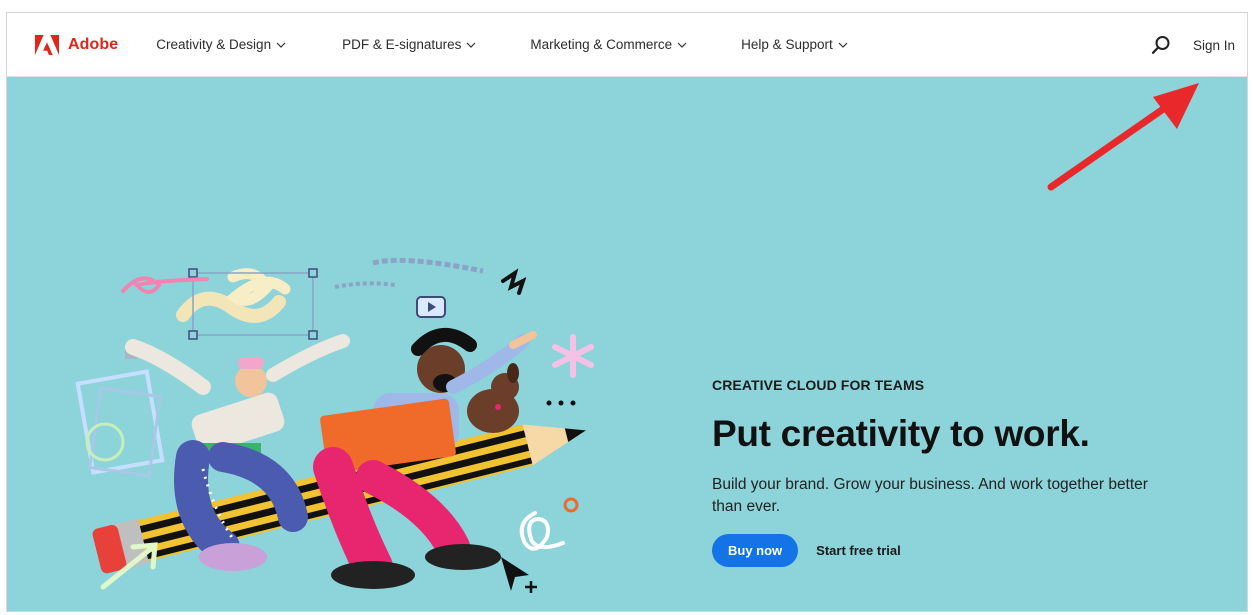 The width and height of the screenshot is (1253, 615). I want to click on adobe-logo-link: Adobe, so click(77, 44).